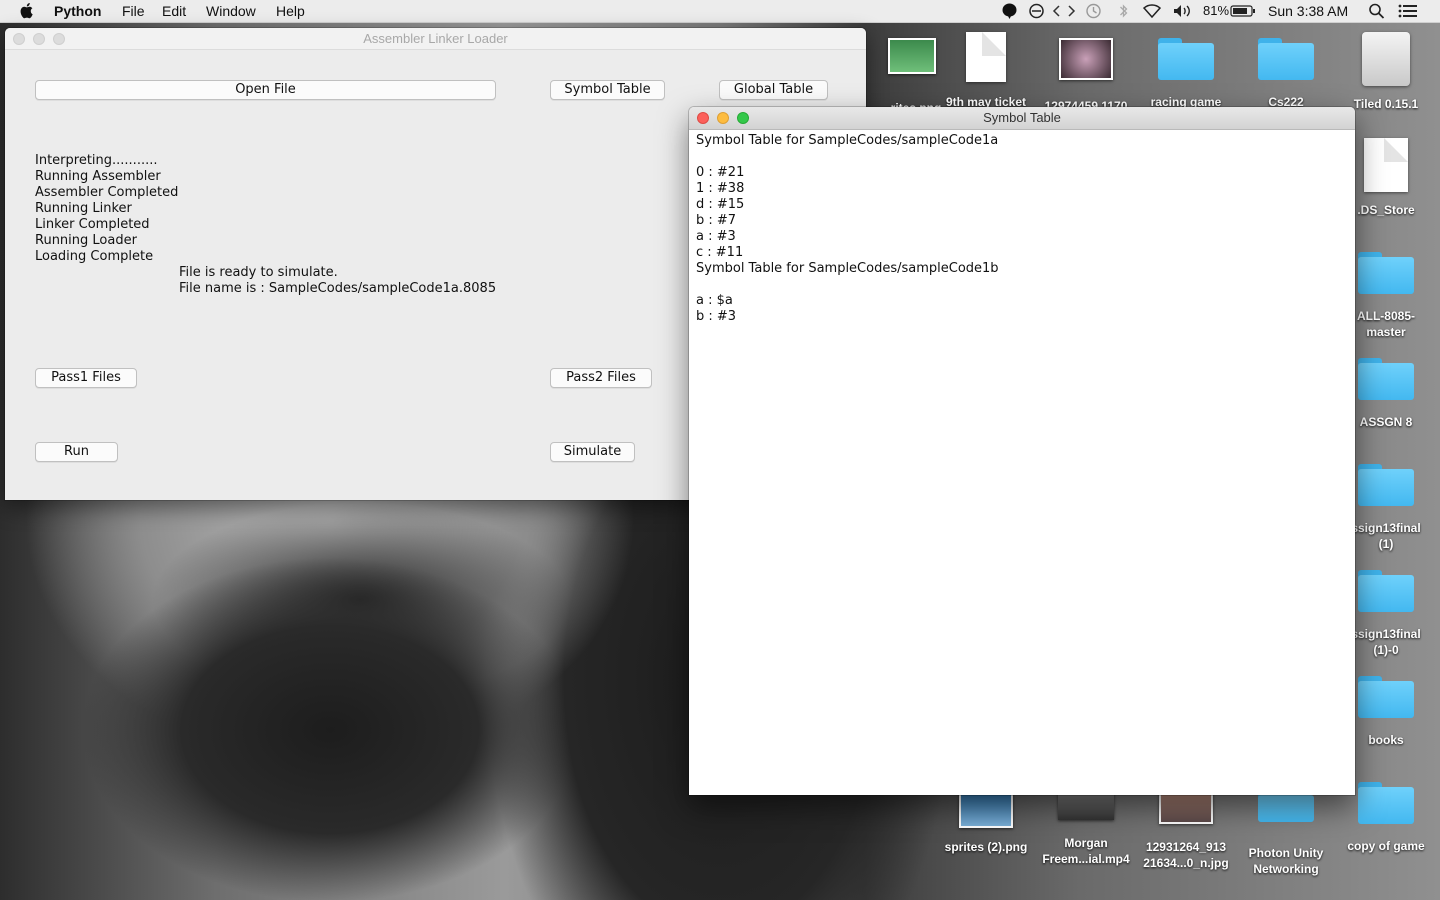  Describe the element at coordinates (98, 176) in the screenshot. I see `log-line: Running Assembler` at that location.